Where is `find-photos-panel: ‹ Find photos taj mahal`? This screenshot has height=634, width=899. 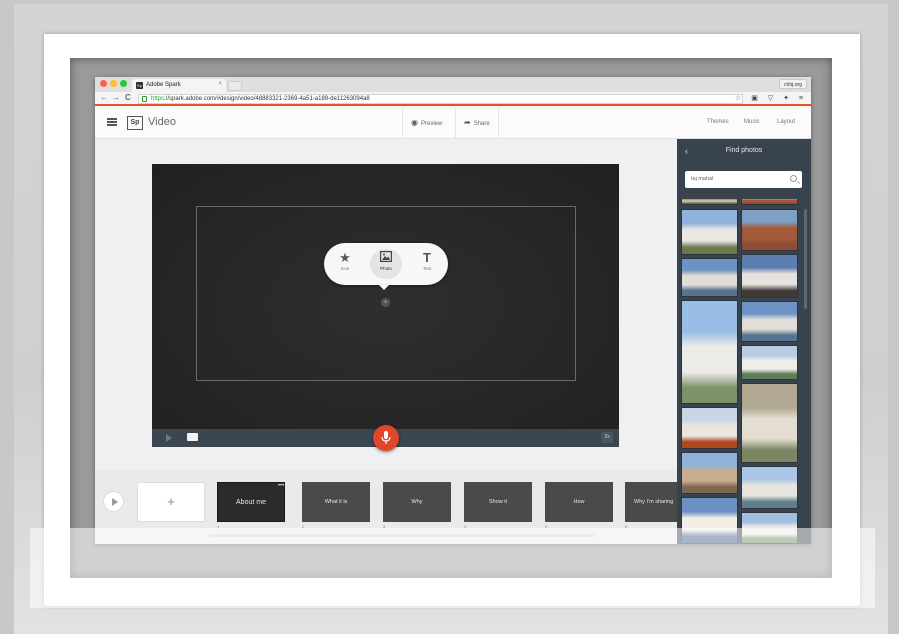 find-photos-panel: ‹ Find photos taj mahal is located at coordinates (744, 341).